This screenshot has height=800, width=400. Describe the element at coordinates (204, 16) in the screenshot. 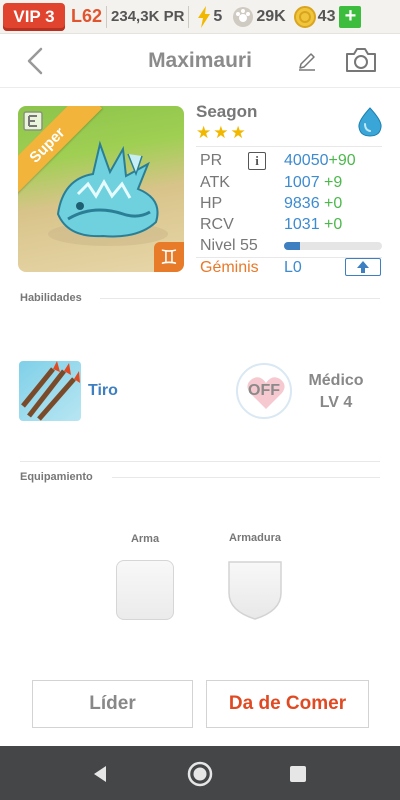

I see `lightning-icon` at that location.